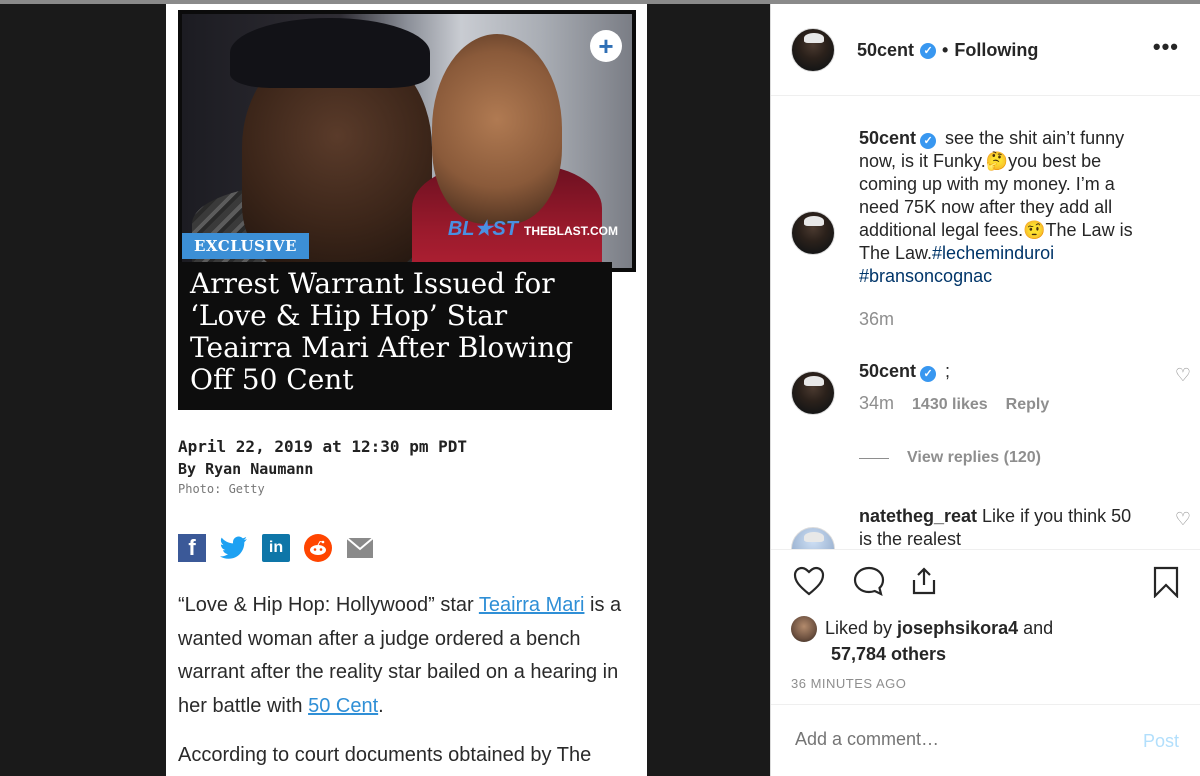 This screenshot has height=776, width=1200. What do you see at coordinates (1028, 405) in the screenshot?
I see `reply-button: Reply` at bounding box center [1028, 405].